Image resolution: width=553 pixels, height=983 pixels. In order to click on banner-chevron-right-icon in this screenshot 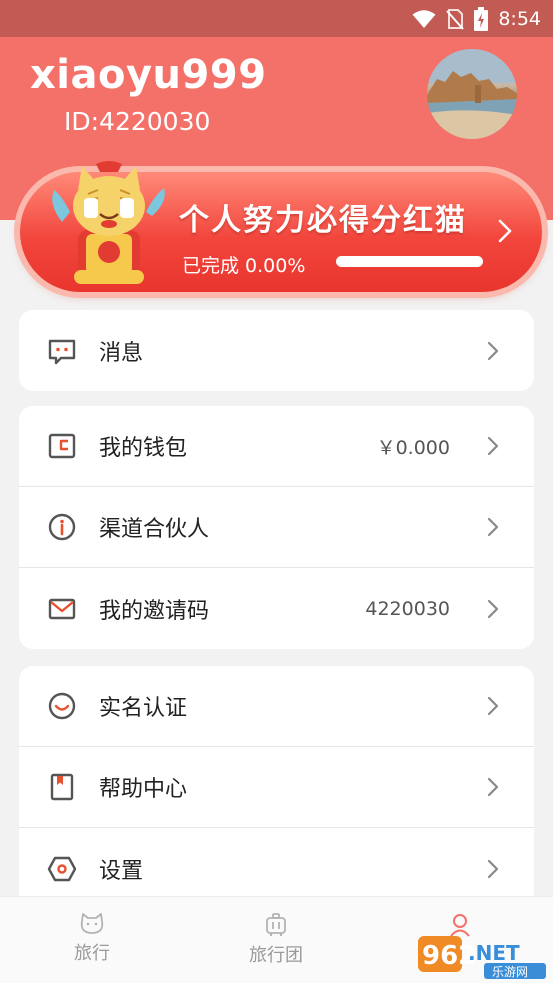, I will do `click(505, 231)`.